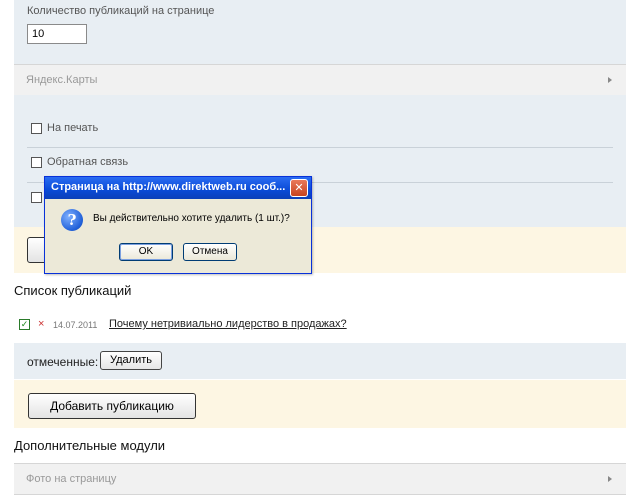  I want to click on publications-title: Список публикаций, so click(73, 290).